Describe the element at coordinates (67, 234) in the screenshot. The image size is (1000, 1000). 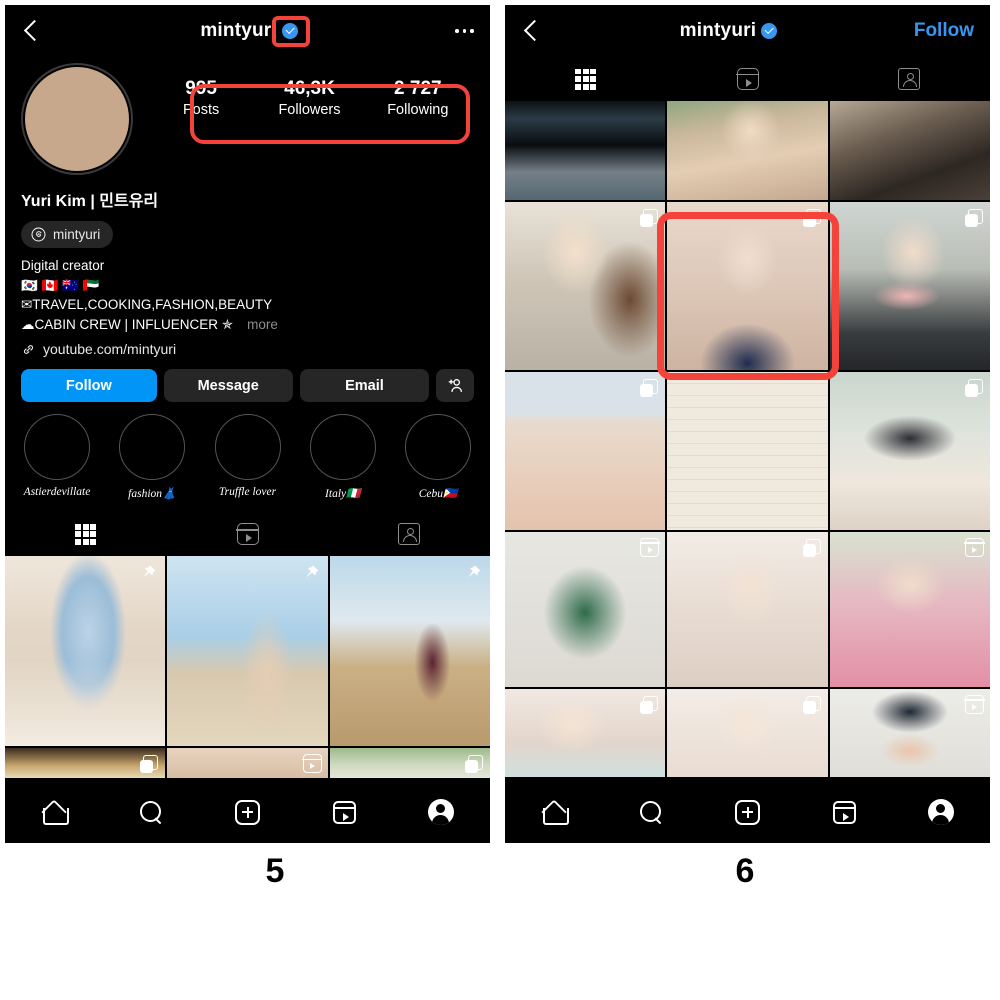
I see `threads-chip: mintyuri` at that location.